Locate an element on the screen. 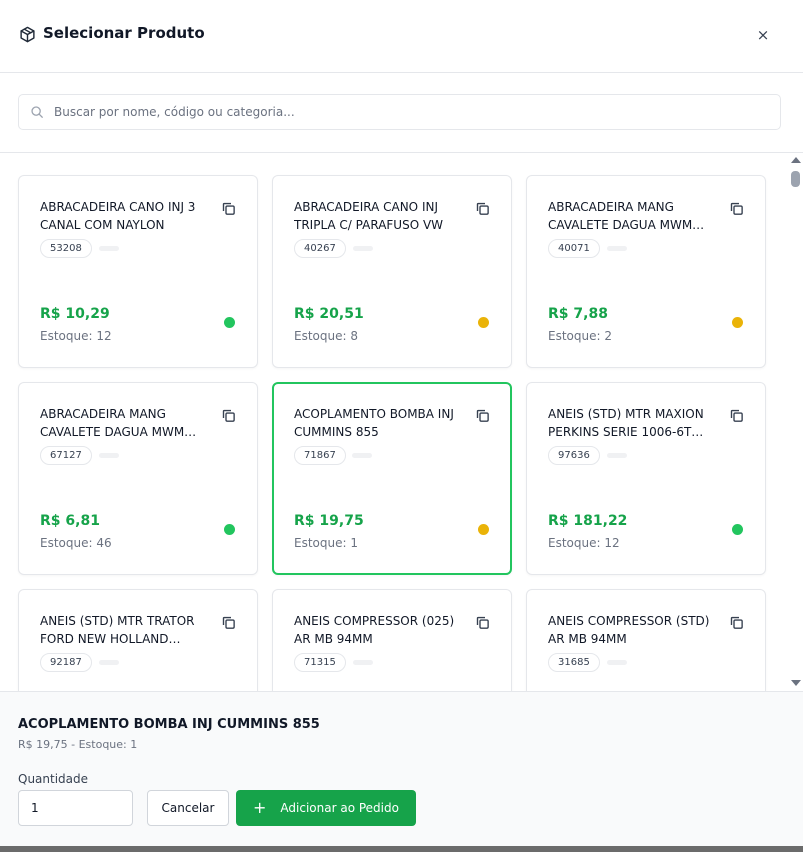 Image resolution: width=803 pixels, height=852 pixels. product-card: ANEIS COMPRESSOR (025) AR MB 94MM 71315 is located at coordinates (392, 640).